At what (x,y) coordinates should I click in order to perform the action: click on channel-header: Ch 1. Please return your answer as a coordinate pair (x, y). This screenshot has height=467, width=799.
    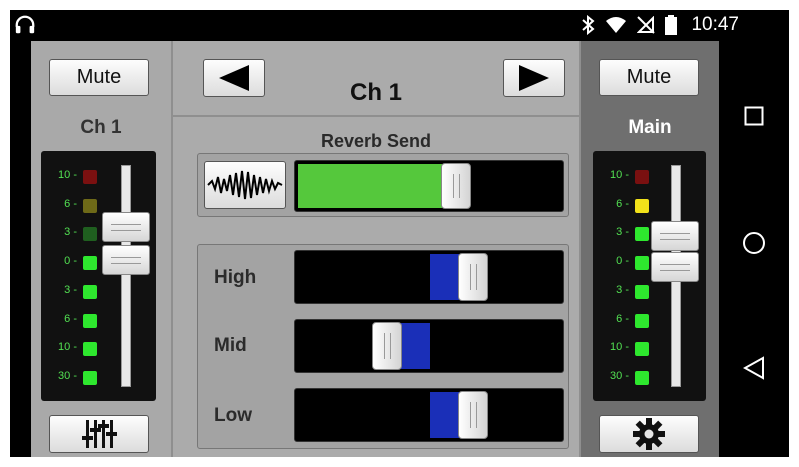
    Looking at the image, I should click on (376, 79).